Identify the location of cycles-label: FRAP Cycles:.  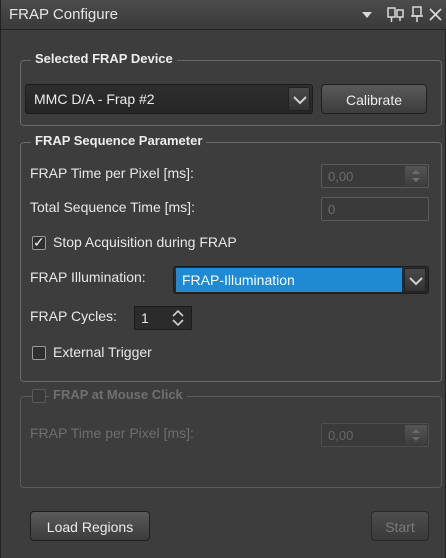
(73, 316).